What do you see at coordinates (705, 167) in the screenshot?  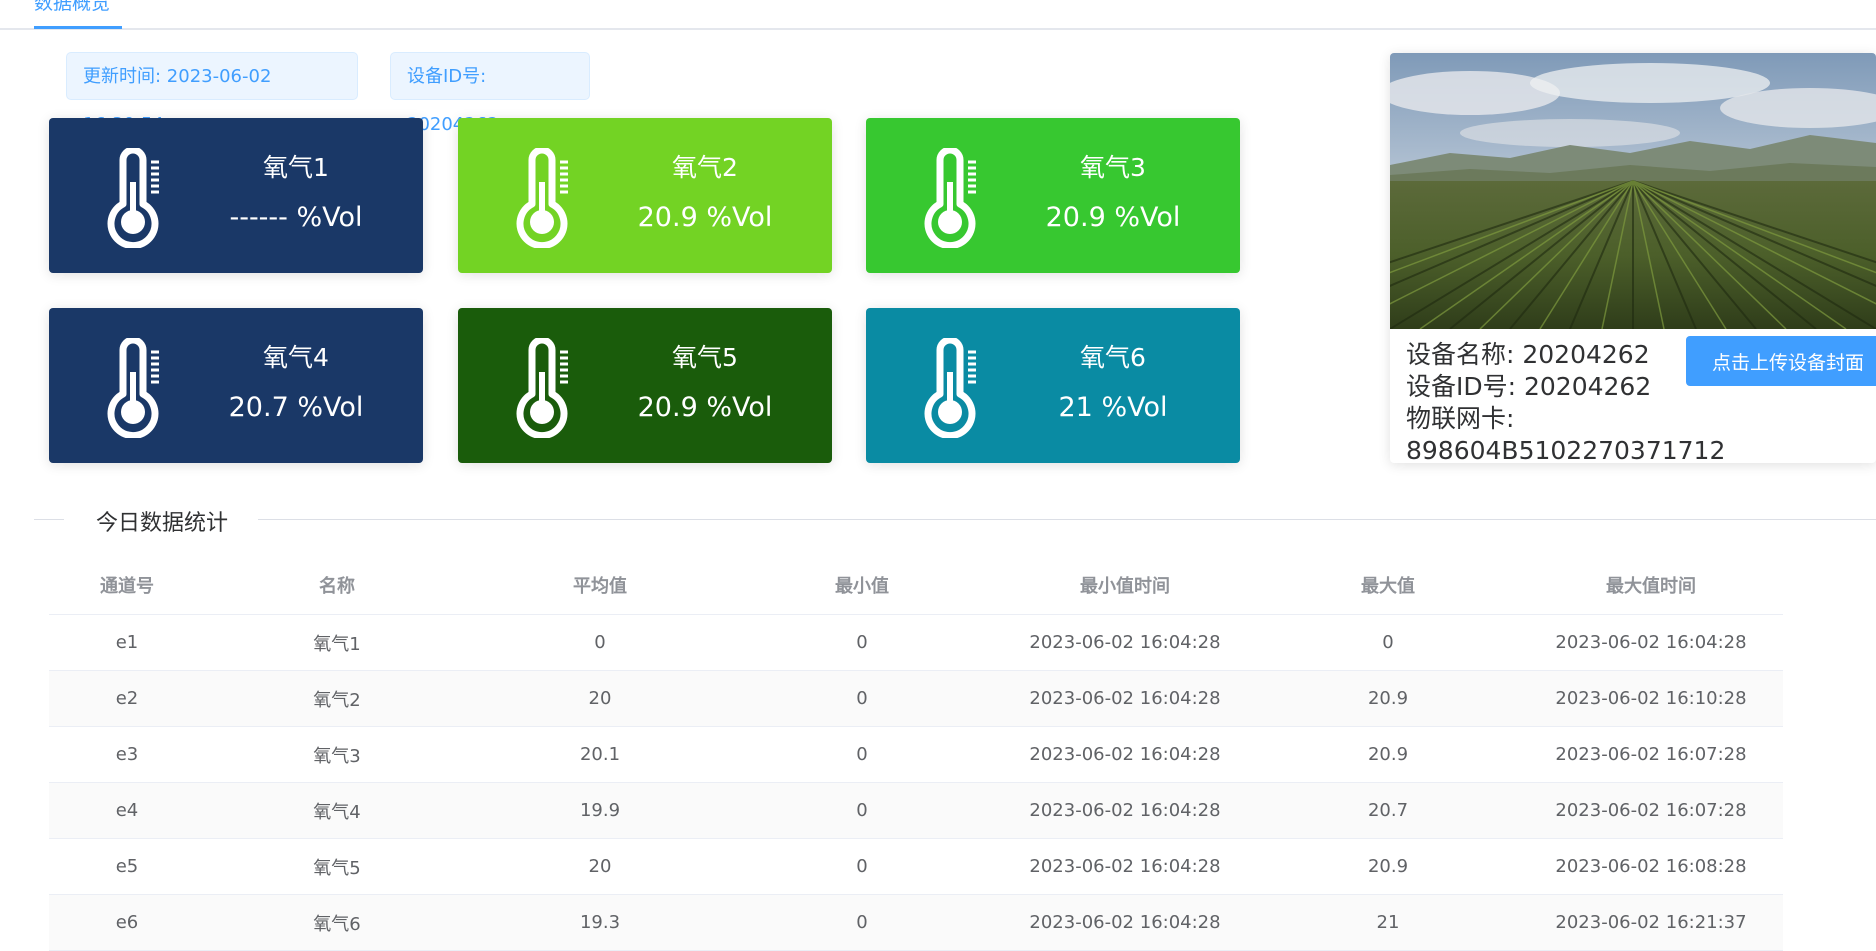 I see `sensor-name: 氧气2` at bounding box center [705, 167].